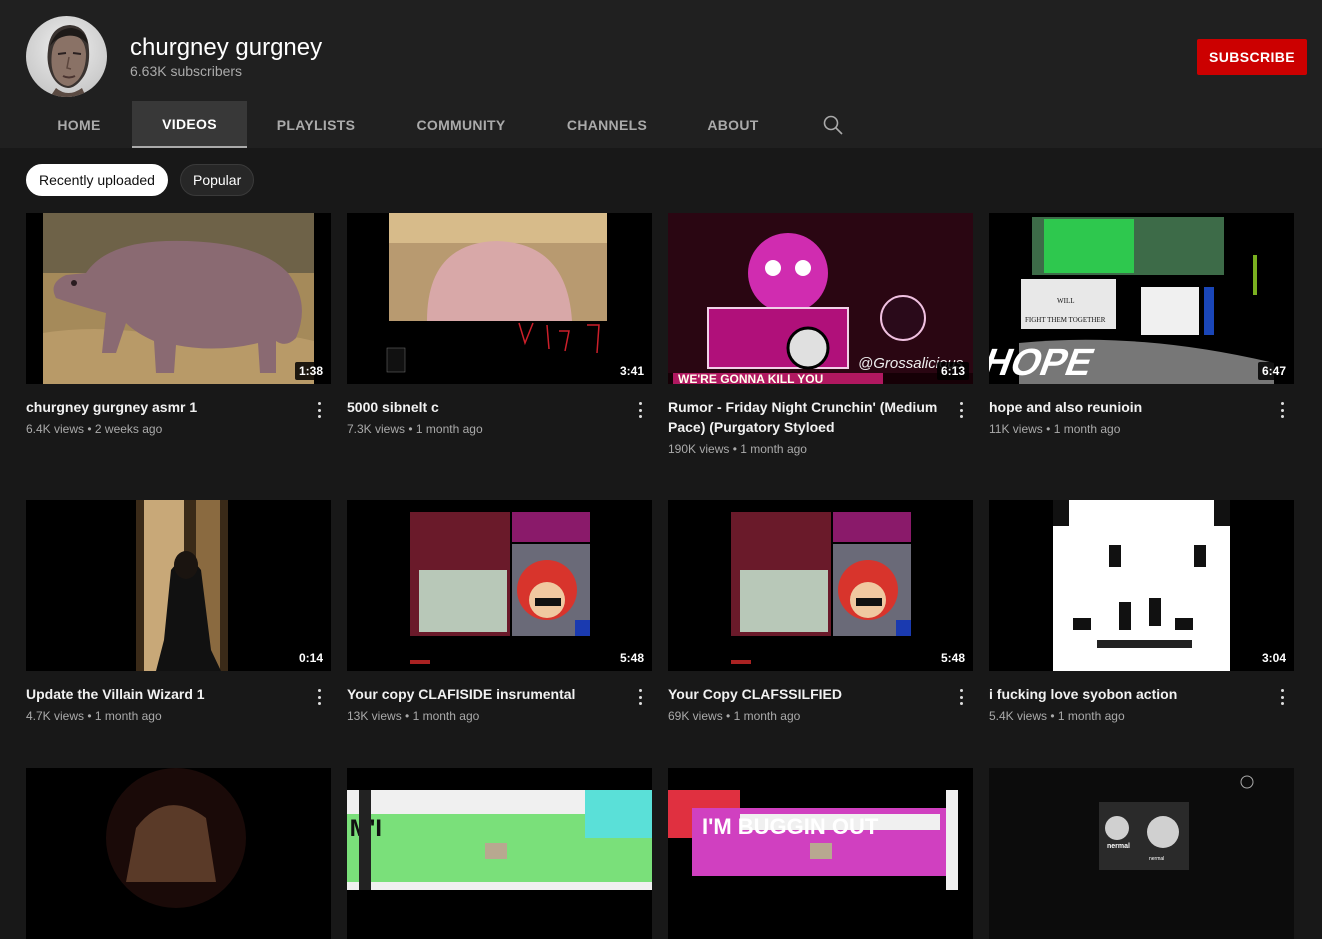 The width and height of the screenshot is (1322, 939). I want to click on video-duration: 1:38, so click(310, 371).